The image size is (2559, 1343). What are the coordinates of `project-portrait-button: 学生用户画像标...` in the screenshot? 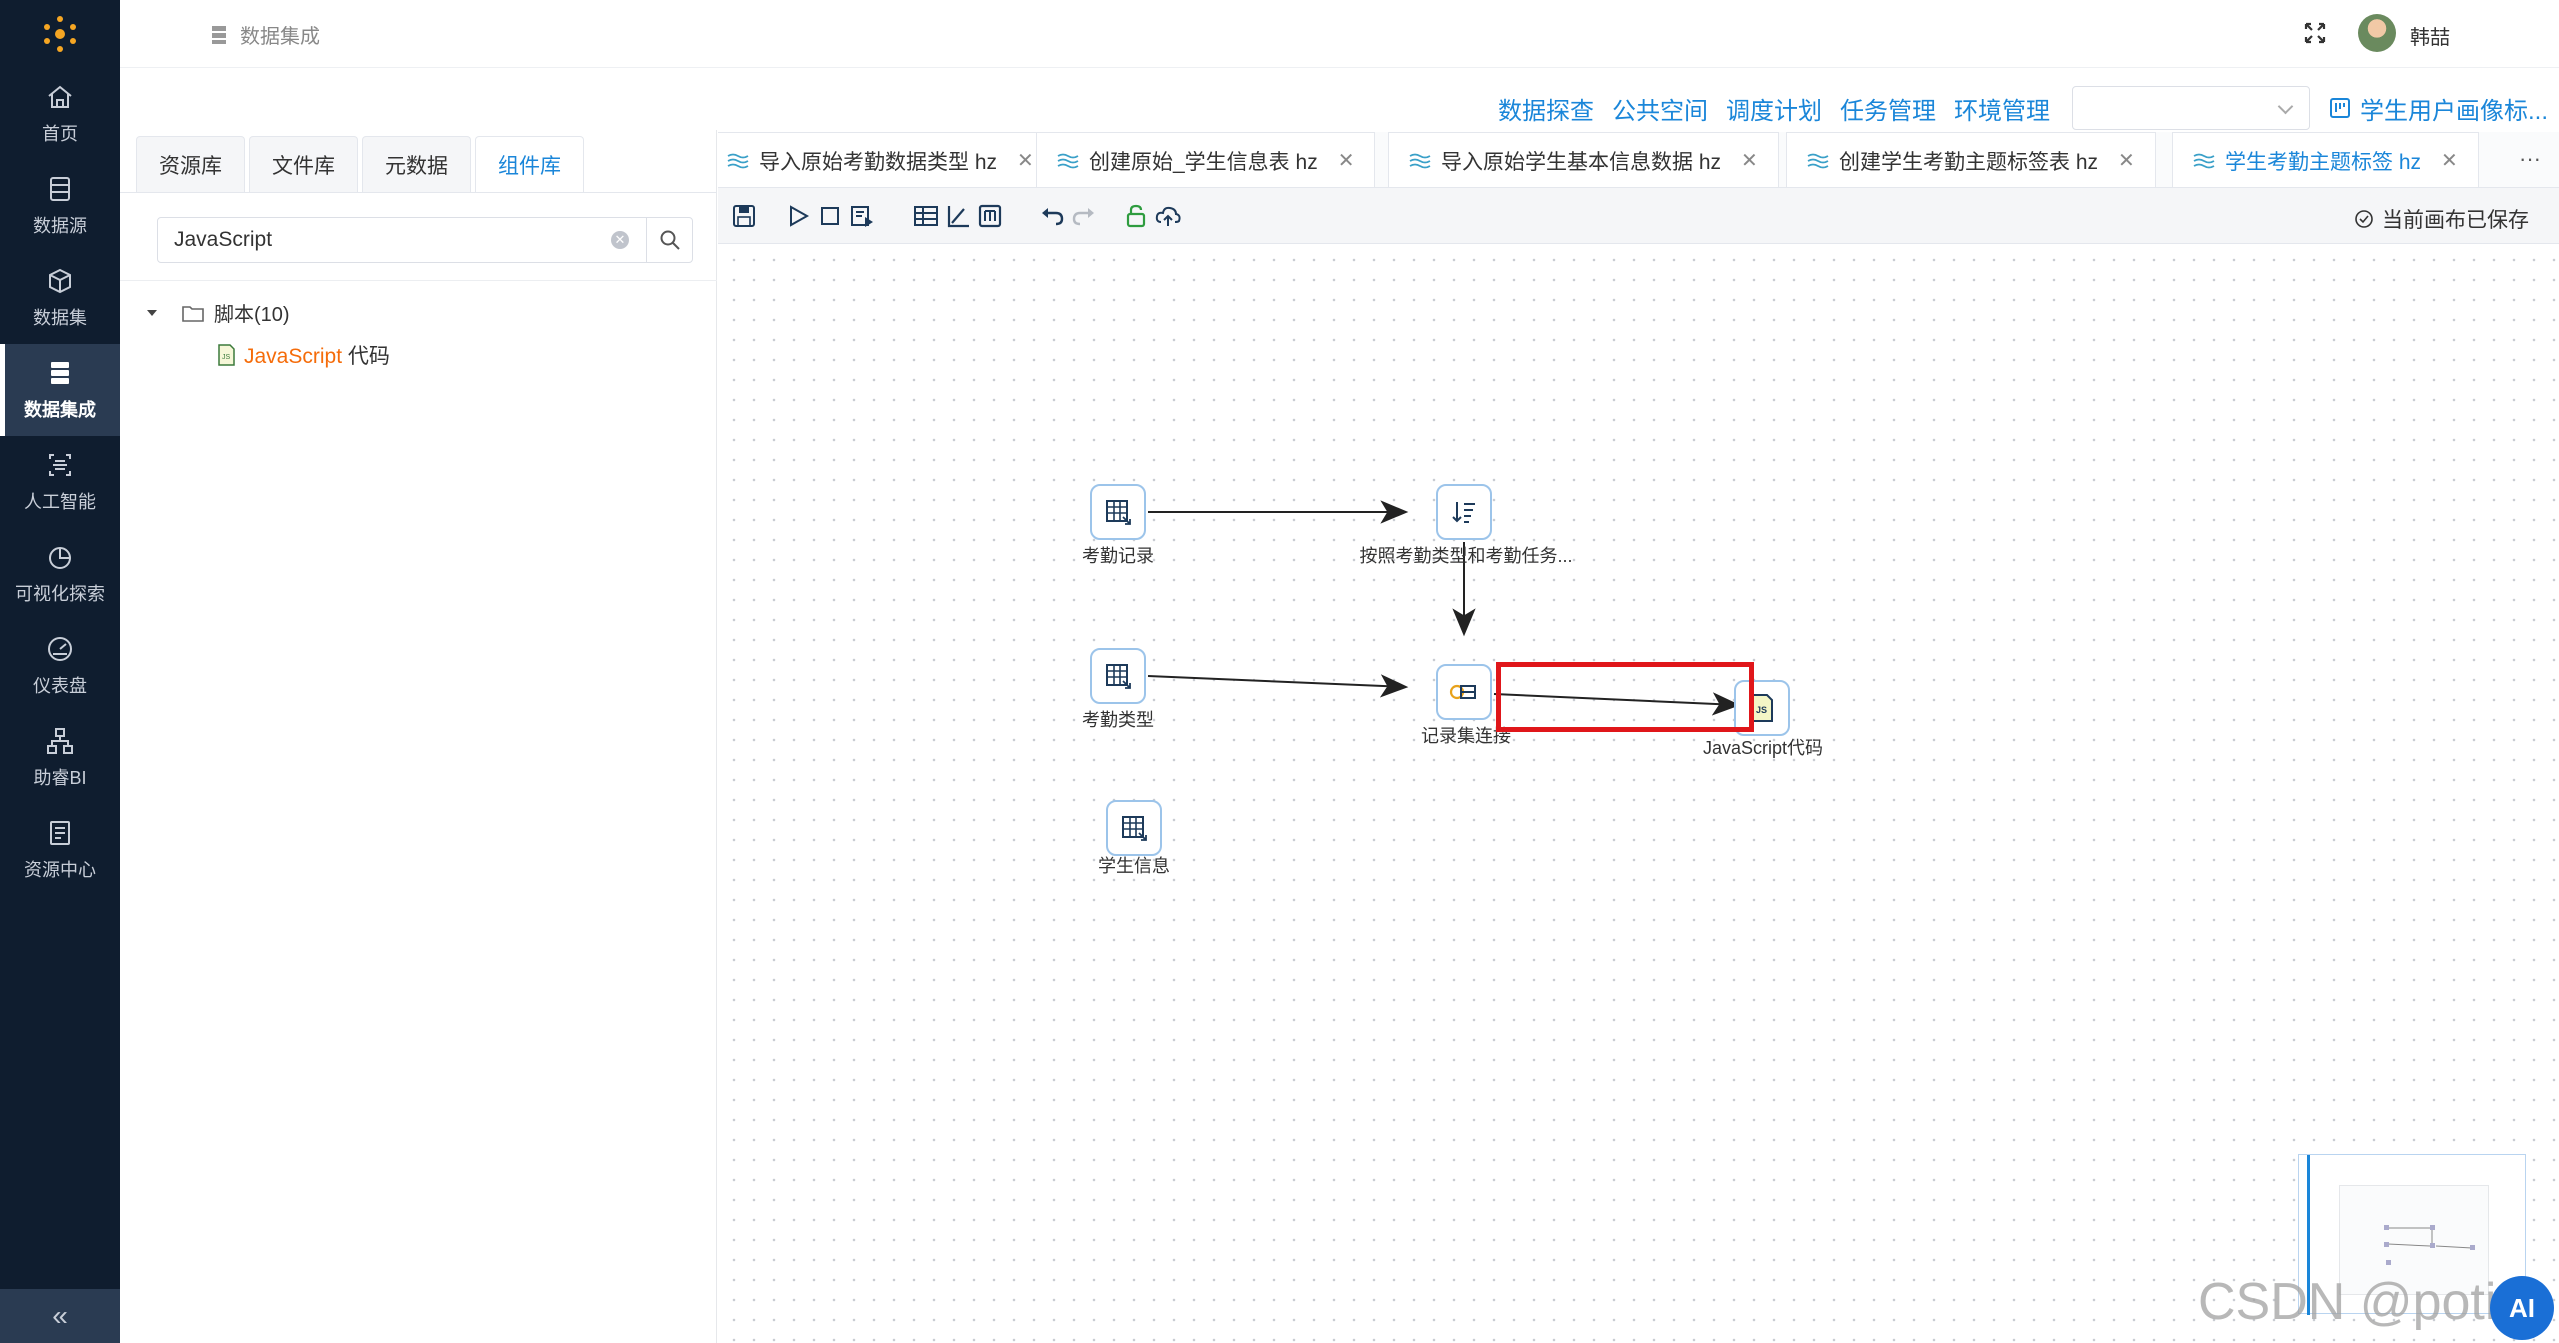 It's located at (2438, 108).